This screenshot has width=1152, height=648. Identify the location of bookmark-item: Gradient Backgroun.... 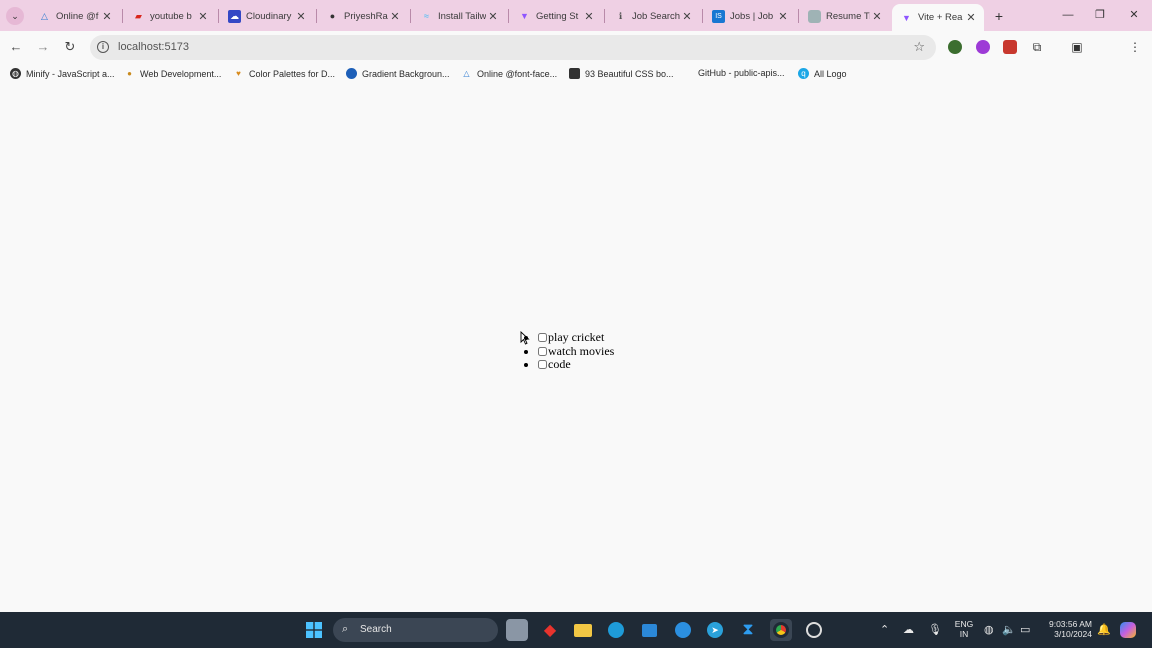
(398, 73).